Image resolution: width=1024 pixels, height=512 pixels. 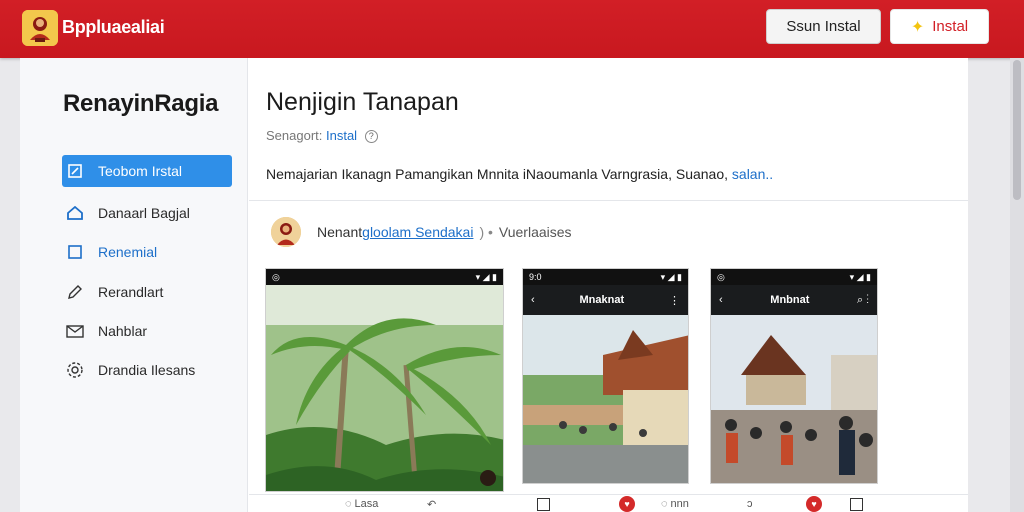 I want to click on description-more-link: salan.., so click(x=752, y=174).